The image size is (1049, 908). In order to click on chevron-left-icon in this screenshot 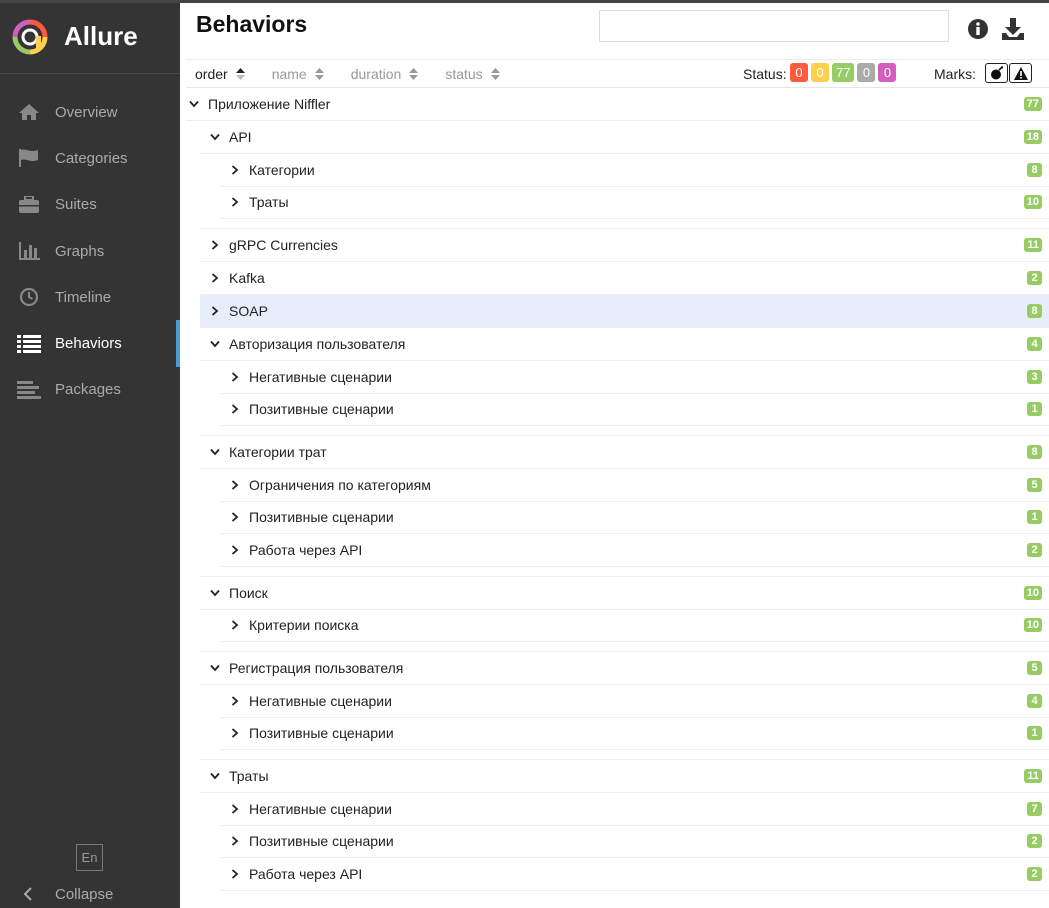, I will do `click(28, 894)`.